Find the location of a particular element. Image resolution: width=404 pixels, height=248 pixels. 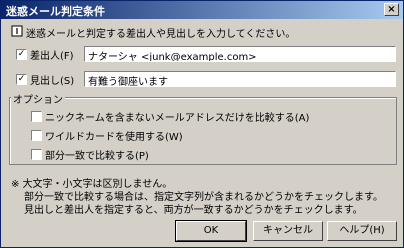

close-button: × is located at coordinates (391, 9).